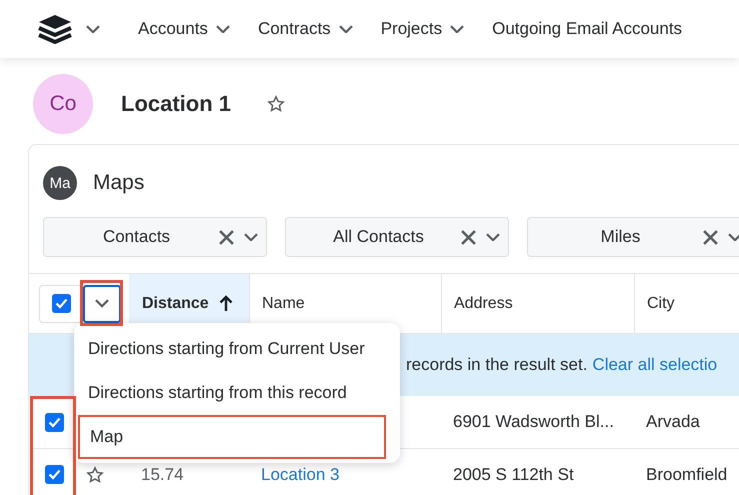 The height and width of the screenshot is (495, 739). What do you see at coordinates (232, 437) in the screenshot?
I see `menu-item: Map` at bounding box center [232, 437].